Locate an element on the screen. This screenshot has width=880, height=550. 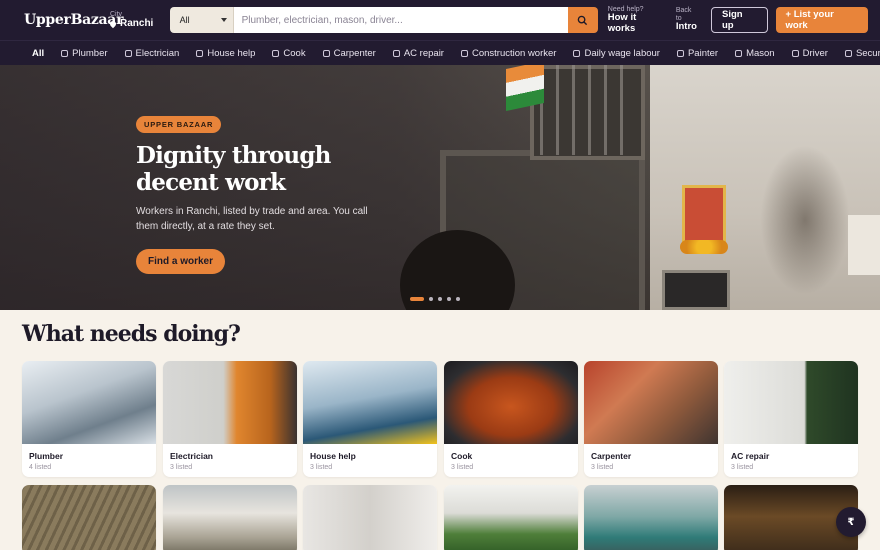
nav-item-cook: Cook is located at coordinates (289, 53).